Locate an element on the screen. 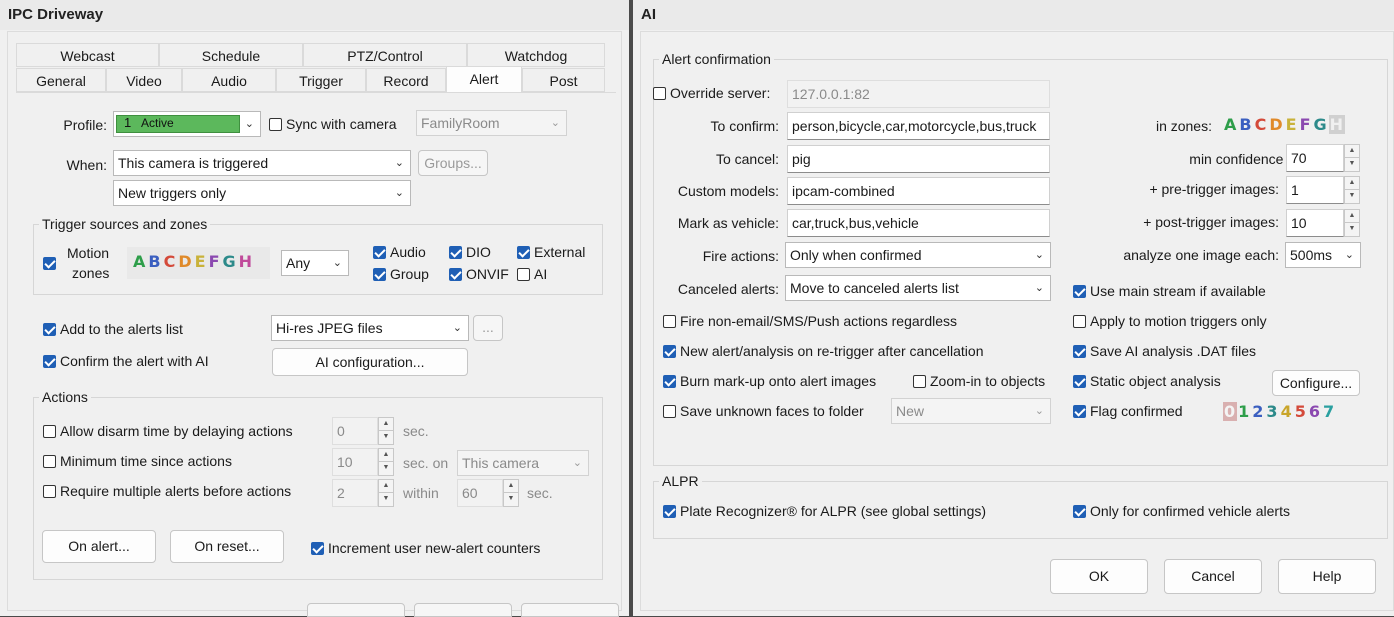  tab-record: Record is located at coordinates (406, 80).